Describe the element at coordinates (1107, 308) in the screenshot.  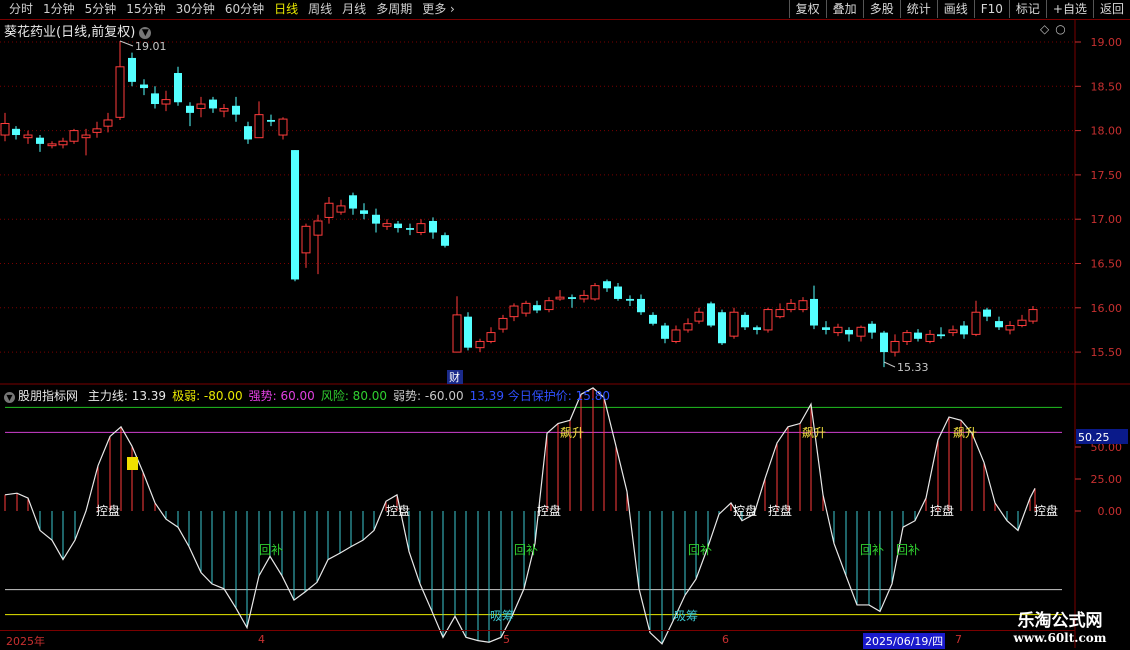
I see `price-tick-label: 16.00` at that location.